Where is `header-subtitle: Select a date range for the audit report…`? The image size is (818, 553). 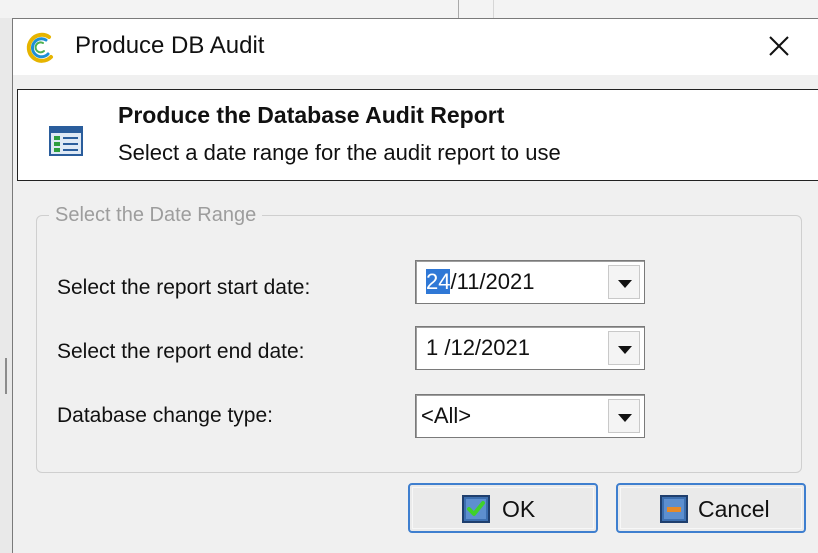
header-subtitle: Select a date range for the audit report… is located at coordinates (339, 152).